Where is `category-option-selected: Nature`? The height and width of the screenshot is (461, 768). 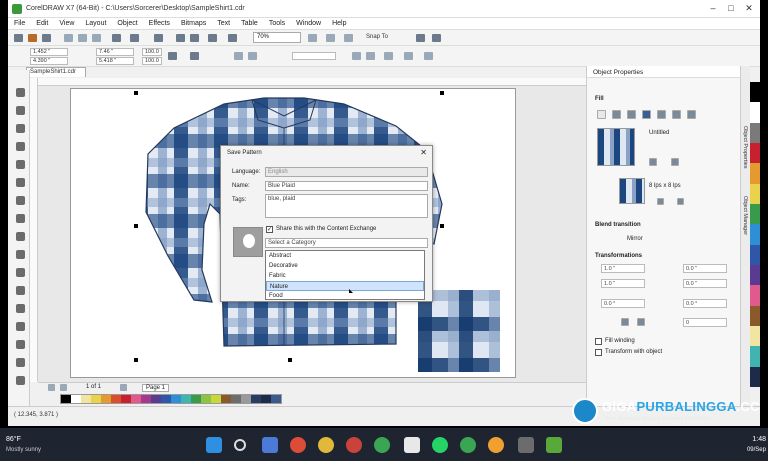
category-option-selected: Nature is located at coordinates (345, 286).